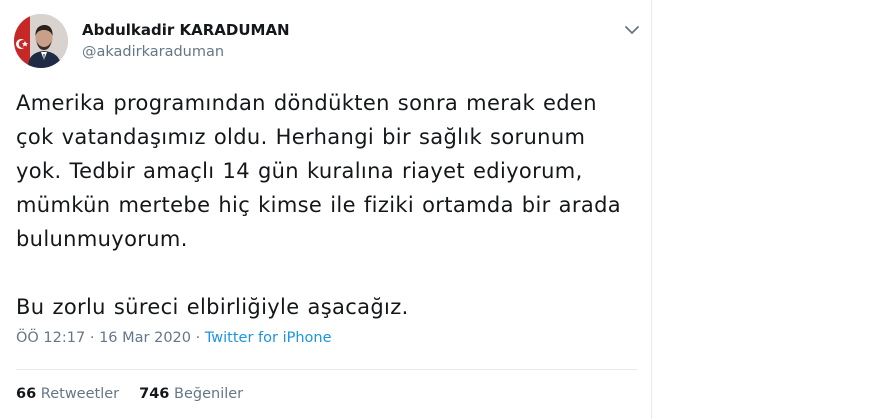  Describe the element at coordinates (186, 30) in the screenshot. I see `author-name: Abdulkadir KARADUMAN` at that location.